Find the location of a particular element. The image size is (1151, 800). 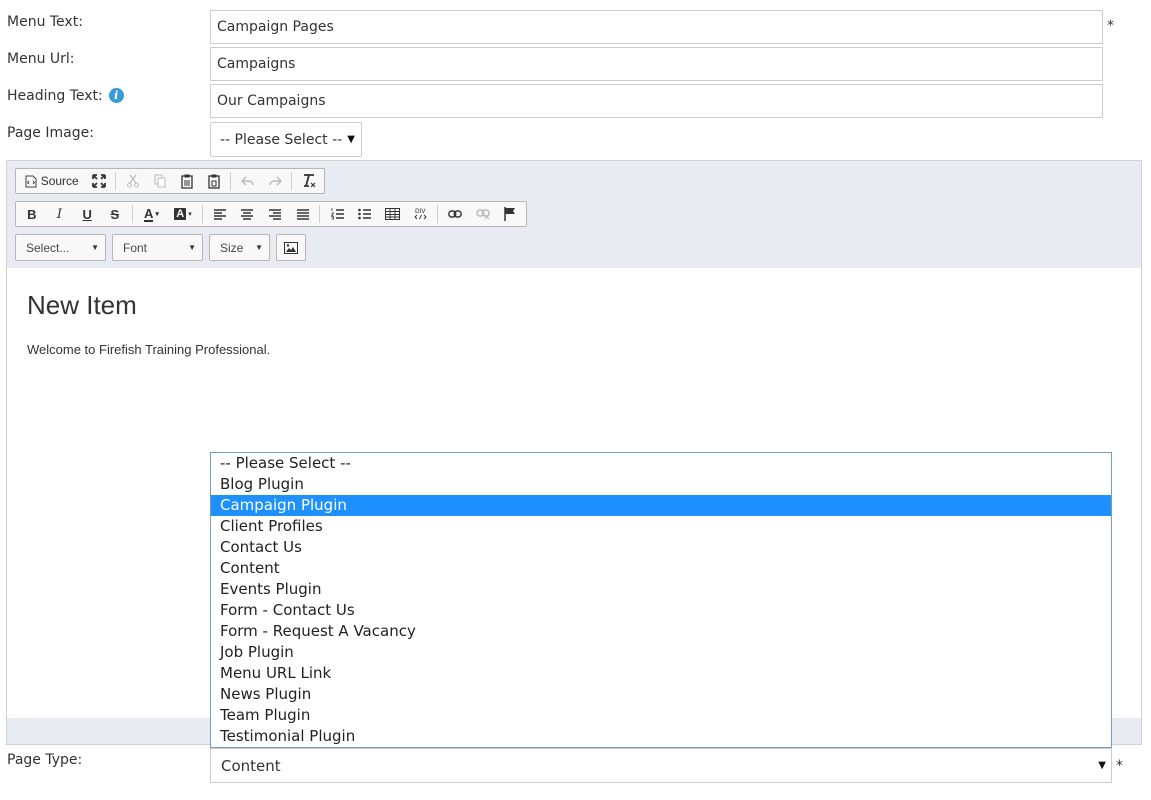

div-container-button: DIV is located at coordinates (420, 214).